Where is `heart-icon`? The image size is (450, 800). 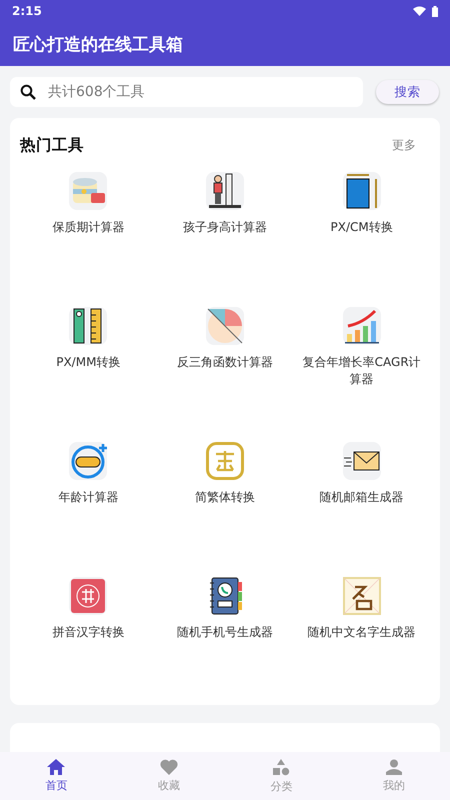 heart-icon is located at coordinates (169, 767).